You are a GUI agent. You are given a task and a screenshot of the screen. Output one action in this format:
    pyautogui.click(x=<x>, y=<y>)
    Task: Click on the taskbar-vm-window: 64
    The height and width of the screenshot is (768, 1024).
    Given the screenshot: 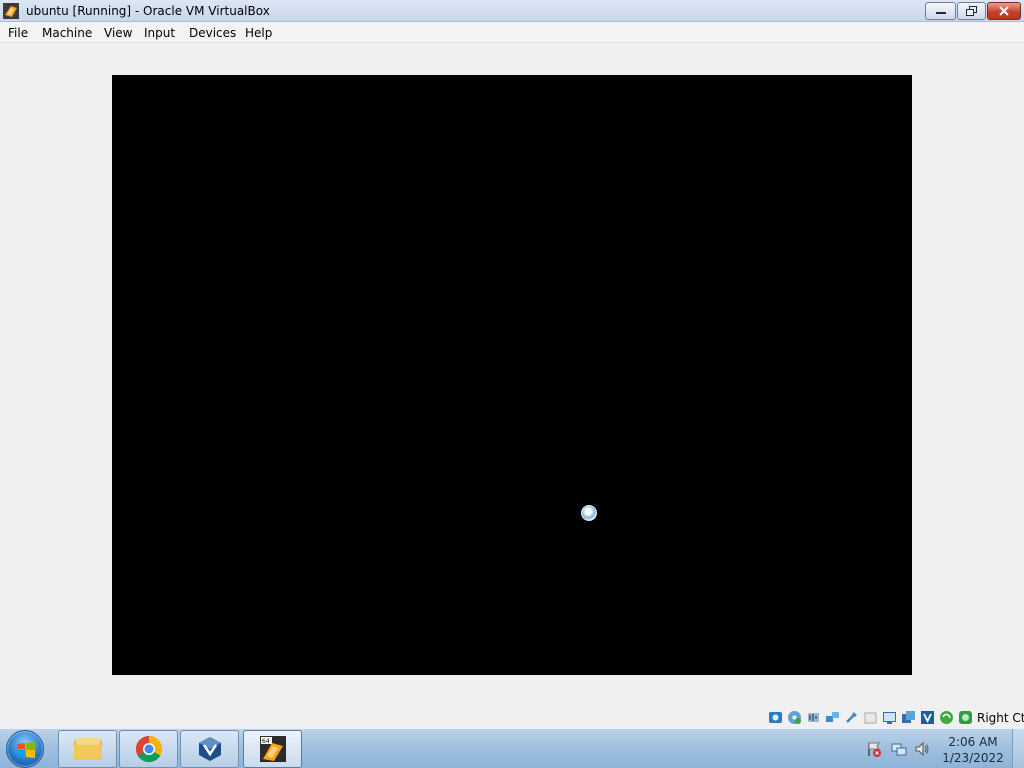 What is the action you would take?
    pyautogui.click(x=272, y=749)
    